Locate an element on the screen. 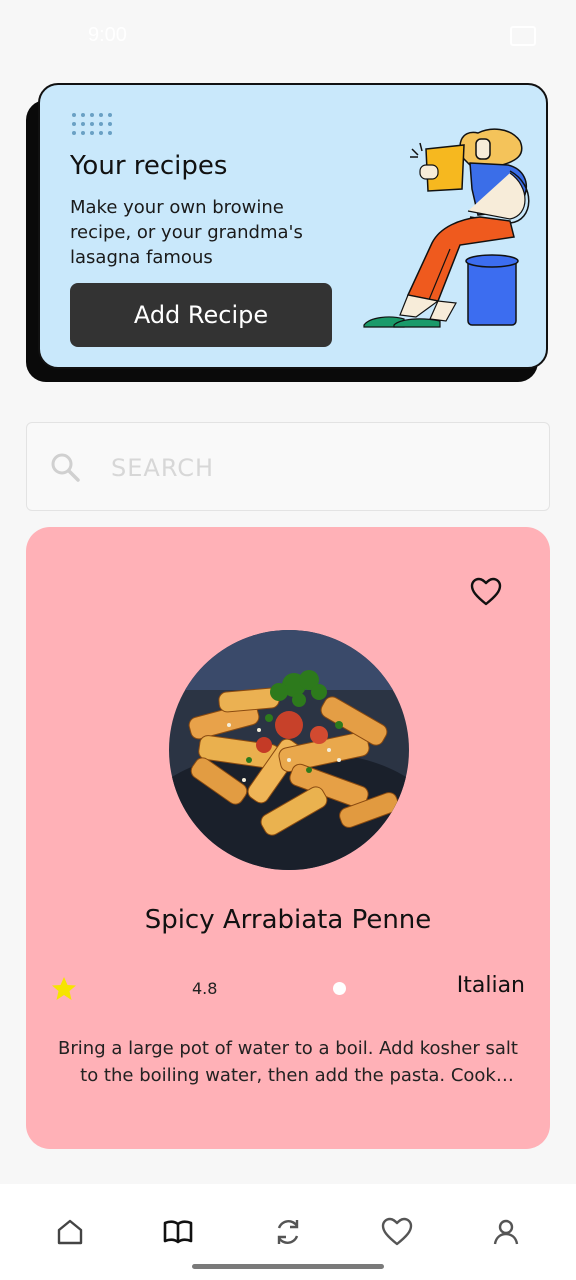 The height and width of the screenshot is (1280, 576). battery-icon is located at coordinates (523, 36).